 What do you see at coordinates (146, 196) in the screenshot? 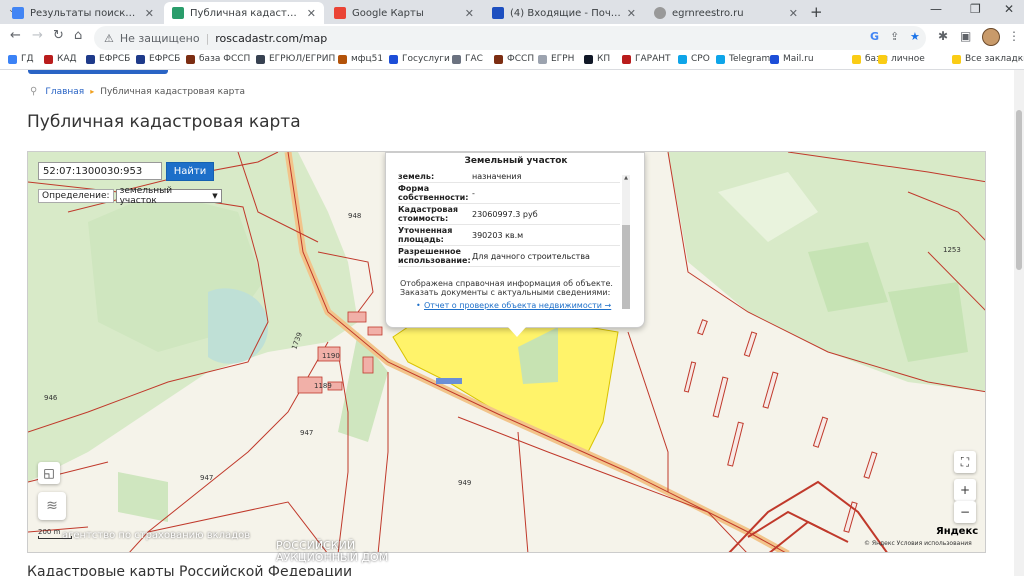
I see `definition-value: земельный участок` at bounding box center [146, 196].